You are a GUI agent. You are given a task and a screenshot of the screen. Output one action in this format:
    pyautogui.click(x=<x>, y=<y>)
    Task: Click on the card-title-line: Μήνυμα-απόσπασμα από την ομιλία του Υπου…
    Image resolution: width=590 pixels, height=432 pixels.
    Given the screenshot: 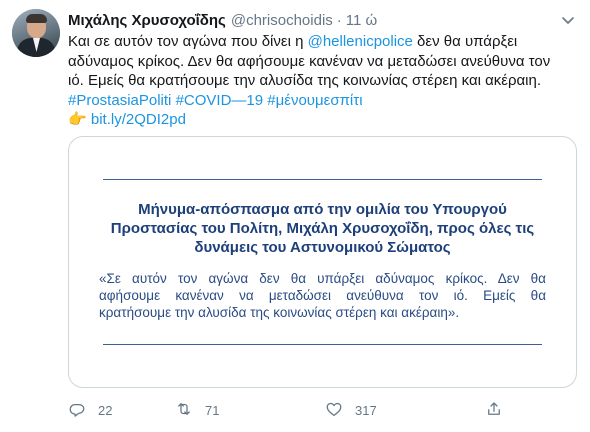 What is the action you would take?
    pyautogui.click(x=322, y=209)
    